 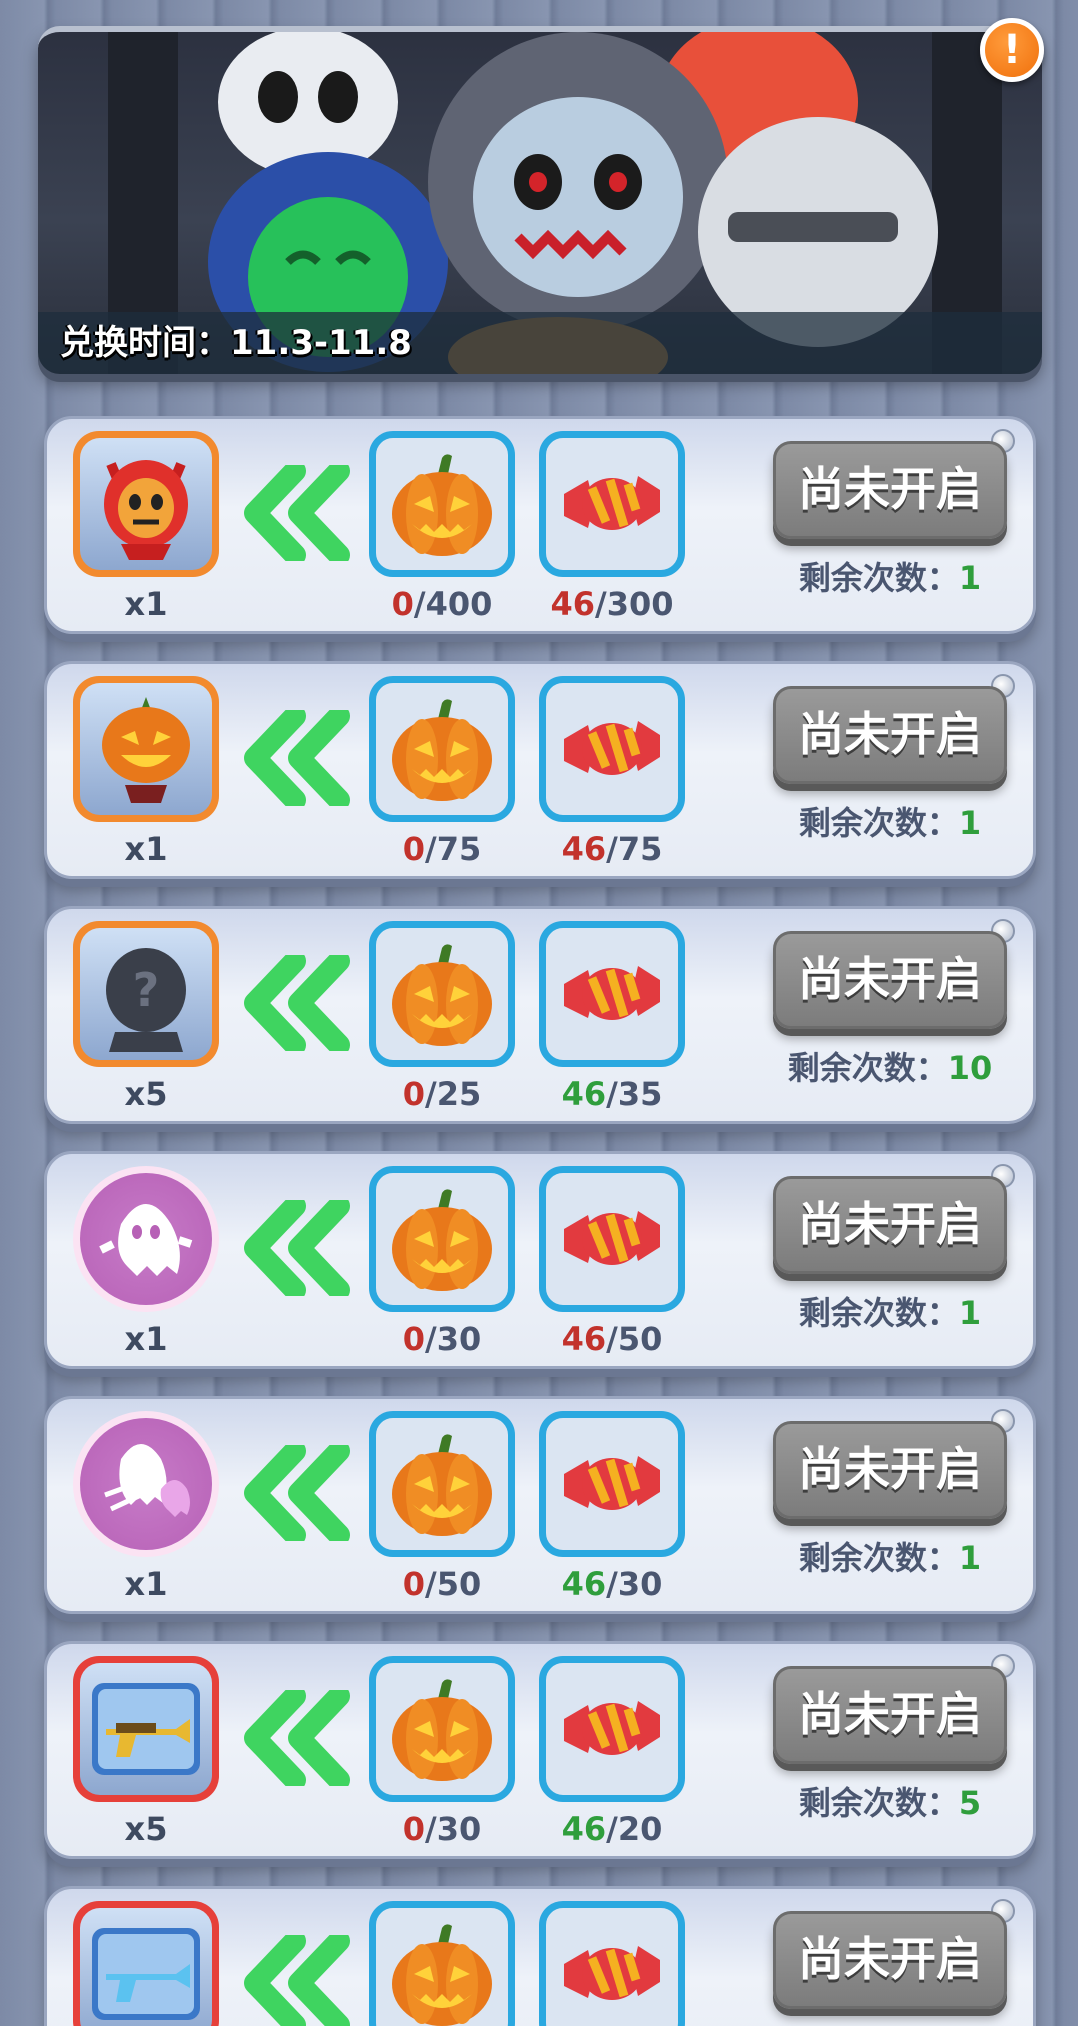 I want to click on candy-cost-count: 46/20, so click(x=612, y=1829).